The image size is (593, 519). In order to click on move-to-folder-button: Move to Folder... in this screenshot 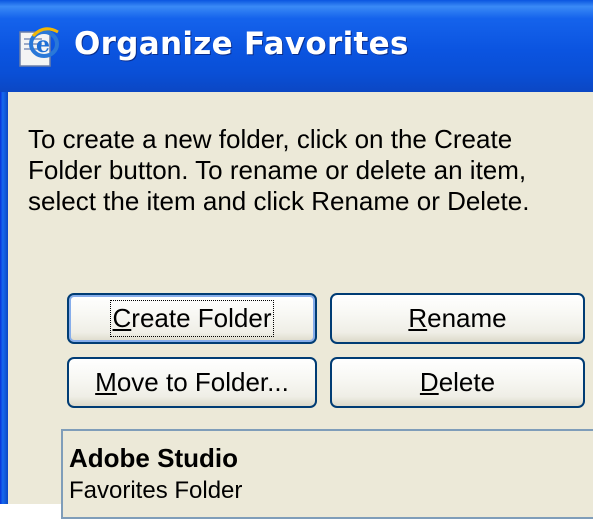, I will do `click(192, 382)`.